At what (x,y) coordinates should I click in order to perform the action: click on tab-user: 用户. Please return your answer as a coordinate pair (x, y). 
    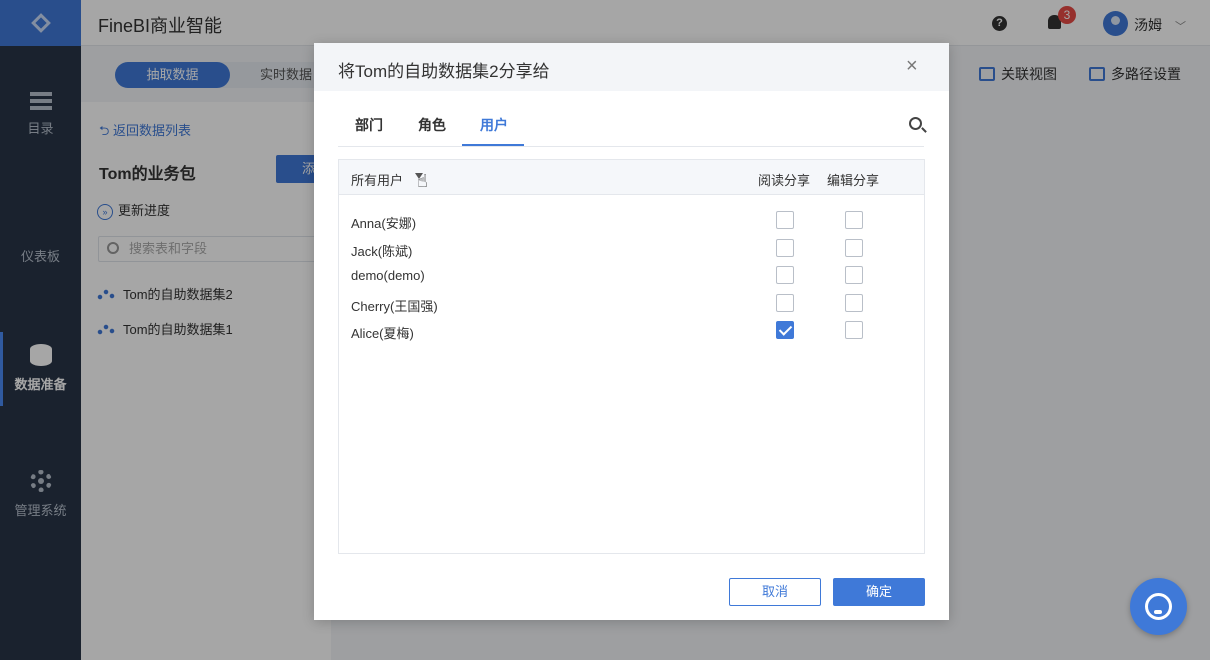
    Looking at the image, I should click on (494, 125).